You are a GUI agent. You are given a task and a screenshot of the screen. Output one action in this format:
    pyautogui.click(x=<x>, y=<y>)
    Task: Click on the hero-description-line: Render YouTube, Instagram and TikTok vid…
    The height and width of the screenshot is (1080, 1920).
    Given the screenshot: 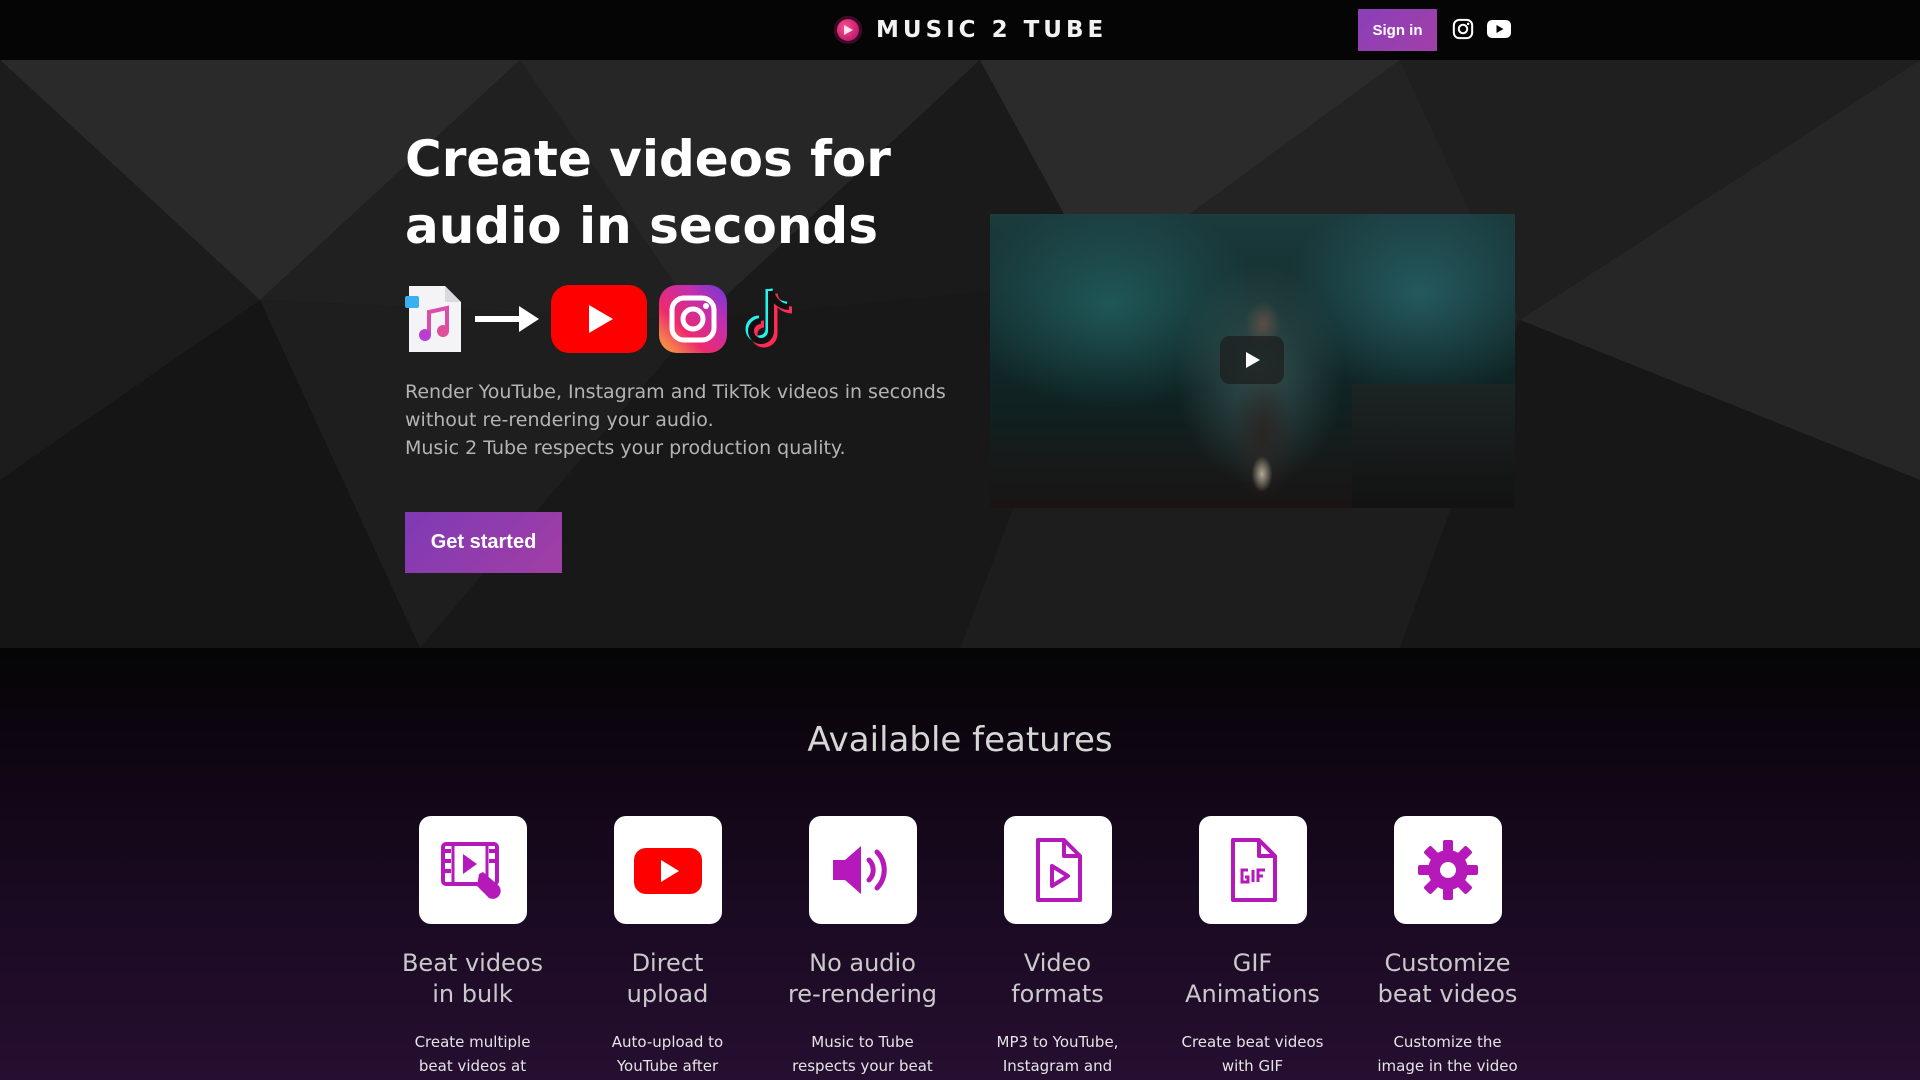 What is the action you would take?
    pyautogui.click(x=675, y=392)
    